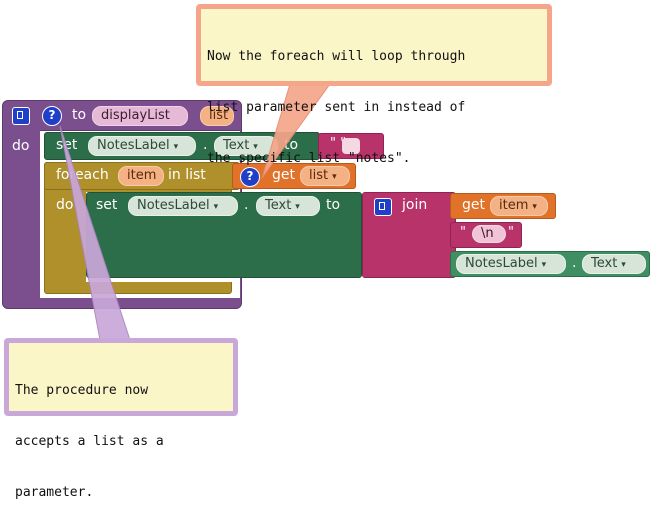  Describe the element at coordinates (463, 232) in the screenshot. I see `newline-open-quote: "` at that location.